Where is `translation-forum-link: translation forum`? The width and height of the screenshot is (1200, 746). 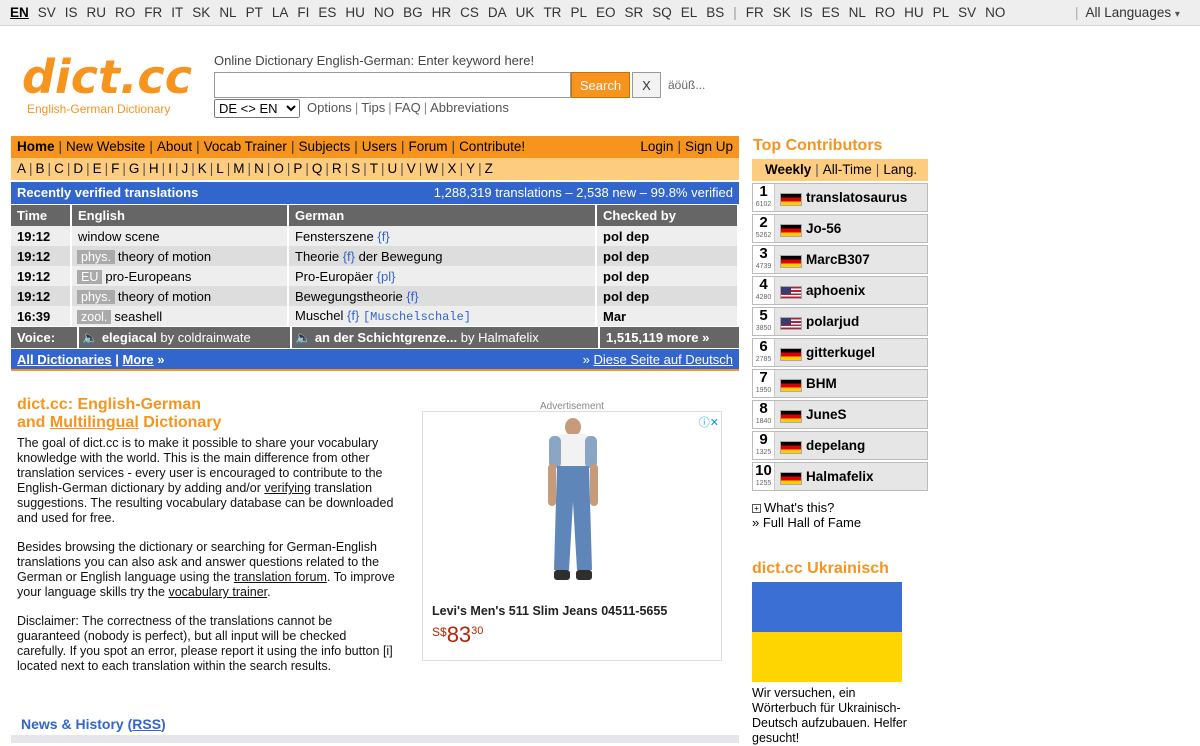 translation-forum-link: translation forum is located at coordinates (280, 577).